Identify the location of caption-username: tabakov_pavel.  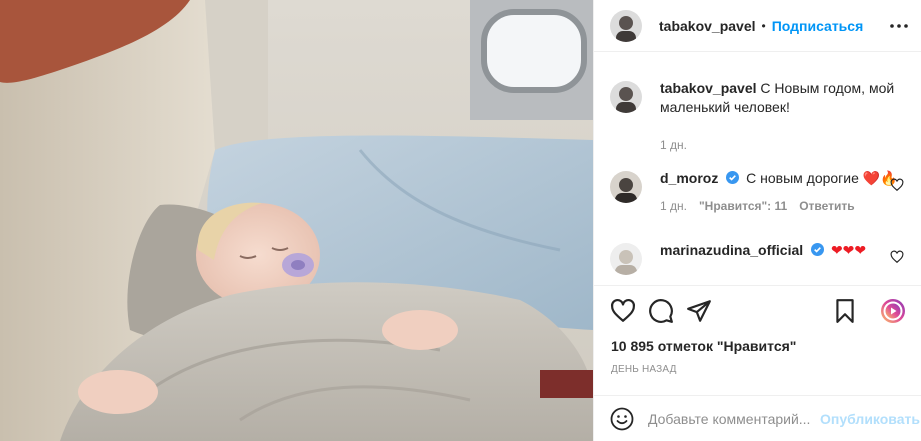
(708, 88).